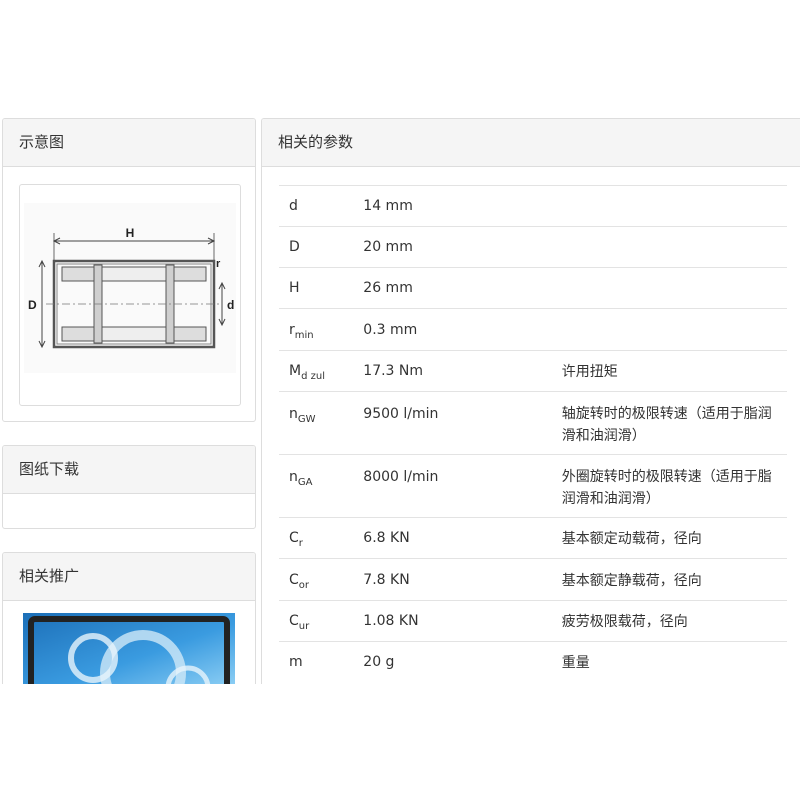  What do you see at coordinates (452, 329) in the screenshot?
I see `param-value: 0.3 mm` at bounding box center [452, 329].